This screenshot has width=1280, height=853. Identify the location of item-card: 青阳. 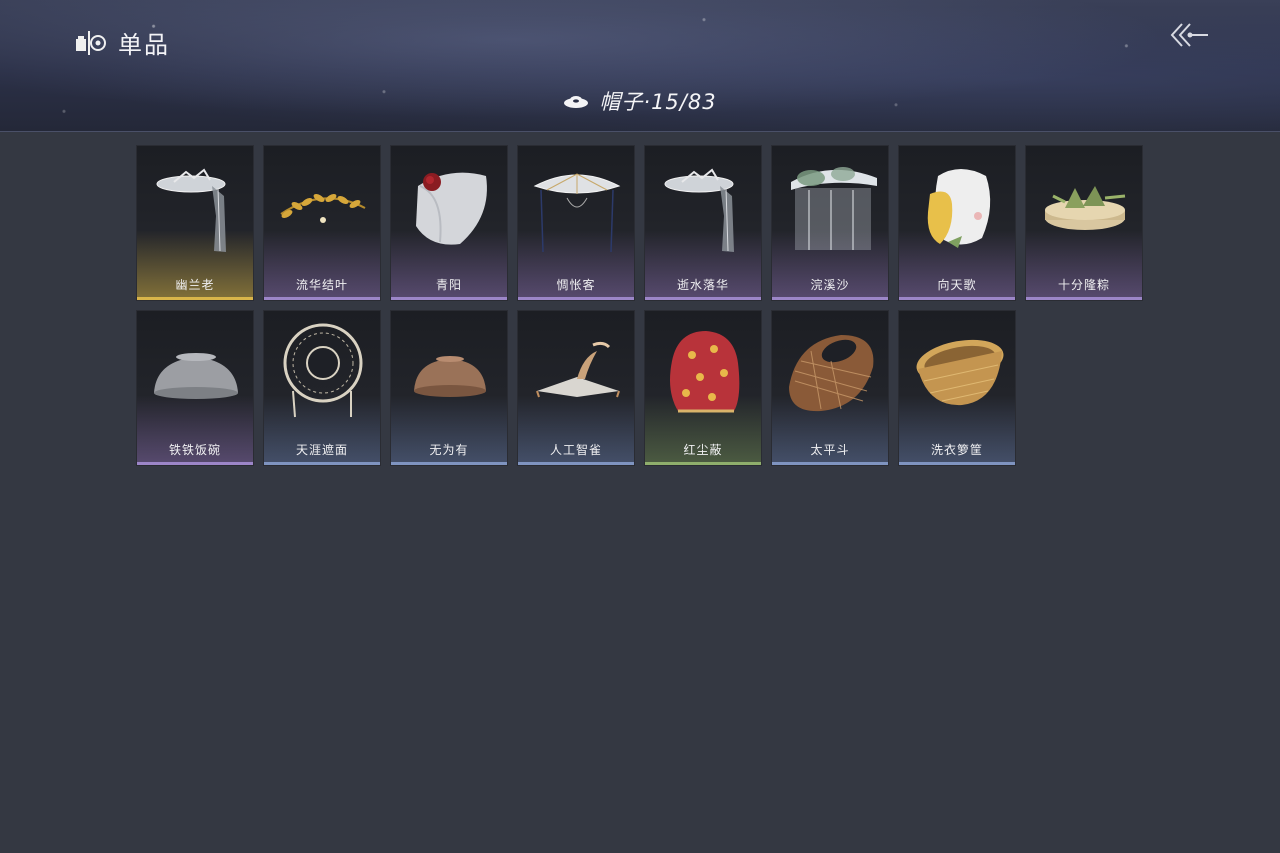
(449, 223).